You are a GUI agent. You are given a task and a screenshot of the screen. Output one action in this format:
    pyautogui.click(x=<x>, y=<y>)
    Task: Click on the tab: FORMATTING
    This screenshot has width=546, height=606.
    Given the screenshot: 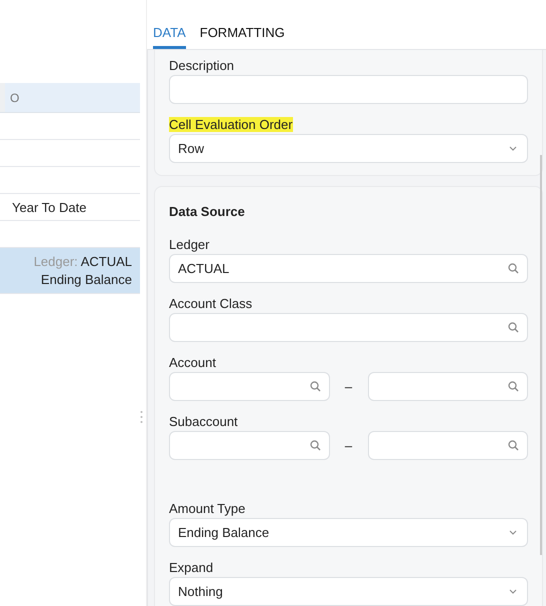 What is the action you would take?
    pyautogui.click(x=242, y=37)
    